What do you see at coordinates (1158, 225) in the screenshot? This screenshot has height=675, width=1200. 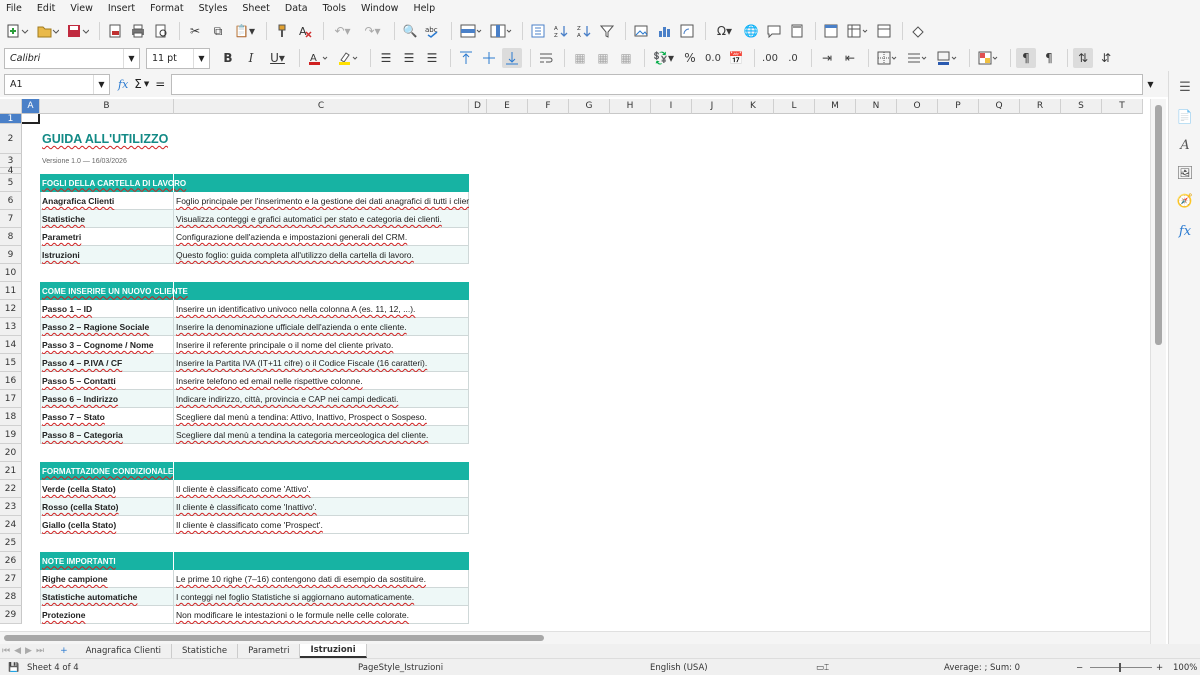 I see `vertical-scroll-thumb` at bounding box center [1158, 225].